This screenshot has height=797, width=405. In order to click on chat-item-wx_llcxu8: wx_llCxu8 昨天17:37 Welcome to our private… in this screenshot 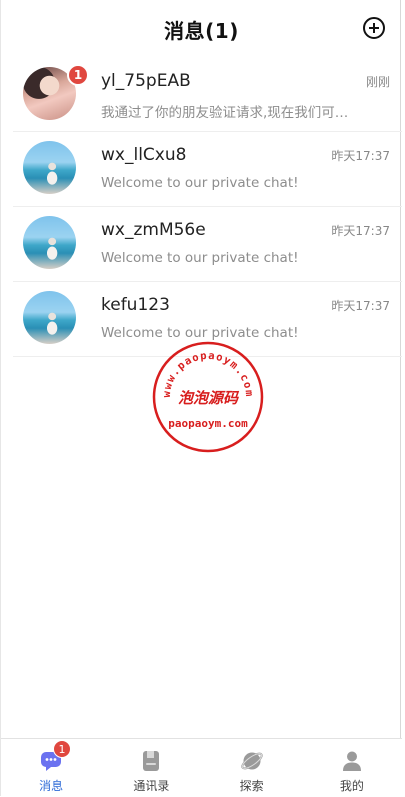, I will do `click(207, 169)`.